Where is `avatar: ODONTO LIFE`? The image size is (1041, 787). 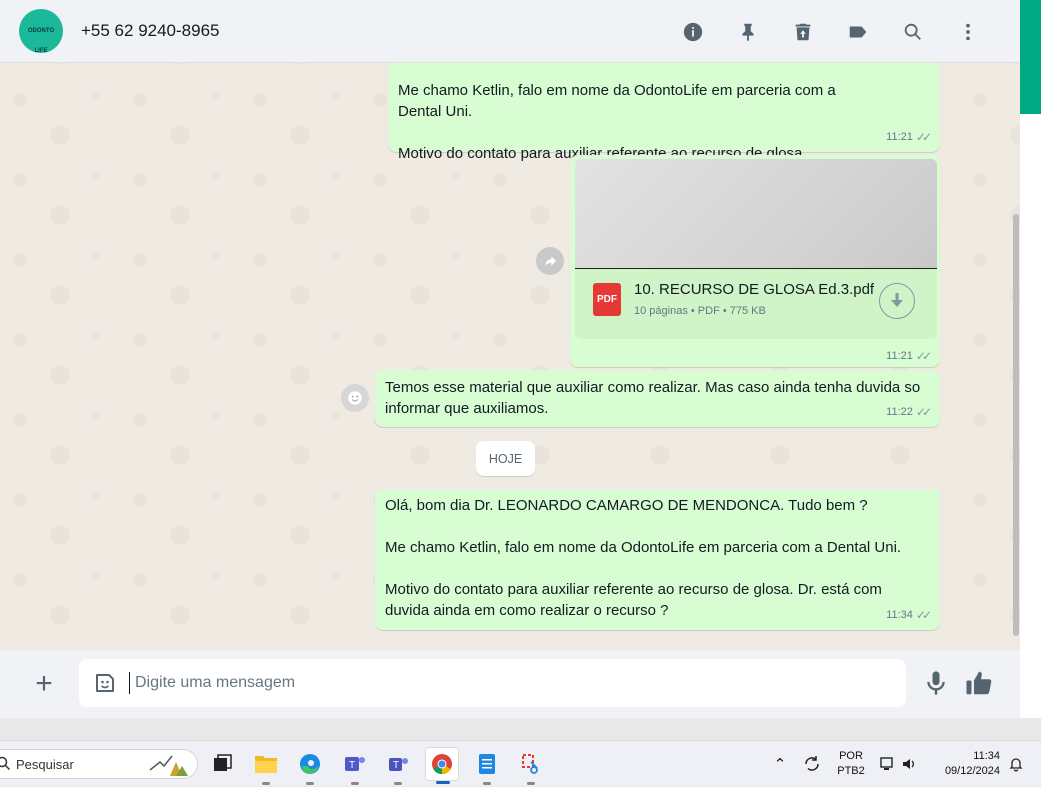
avatar: ODONTO LIFE is located at coordinates (41, 31).